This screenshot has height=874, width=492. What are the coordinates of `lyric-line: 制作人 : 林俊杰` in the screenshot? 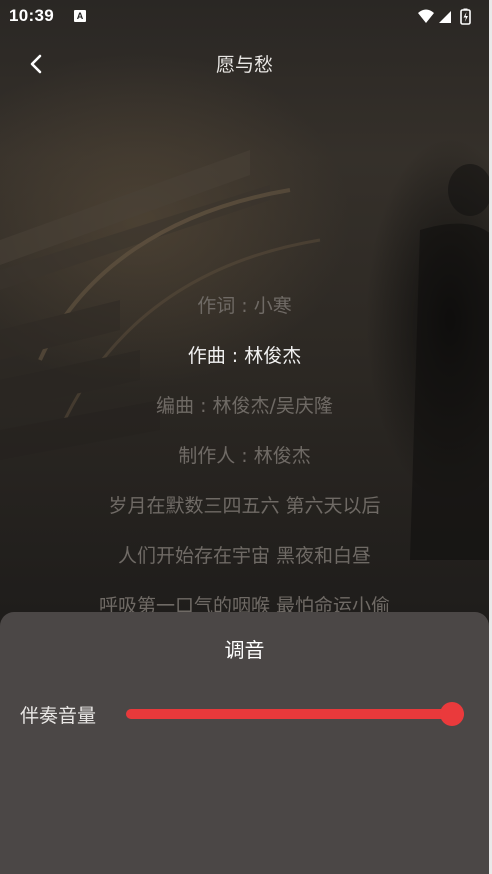 It's located at (244, 456).